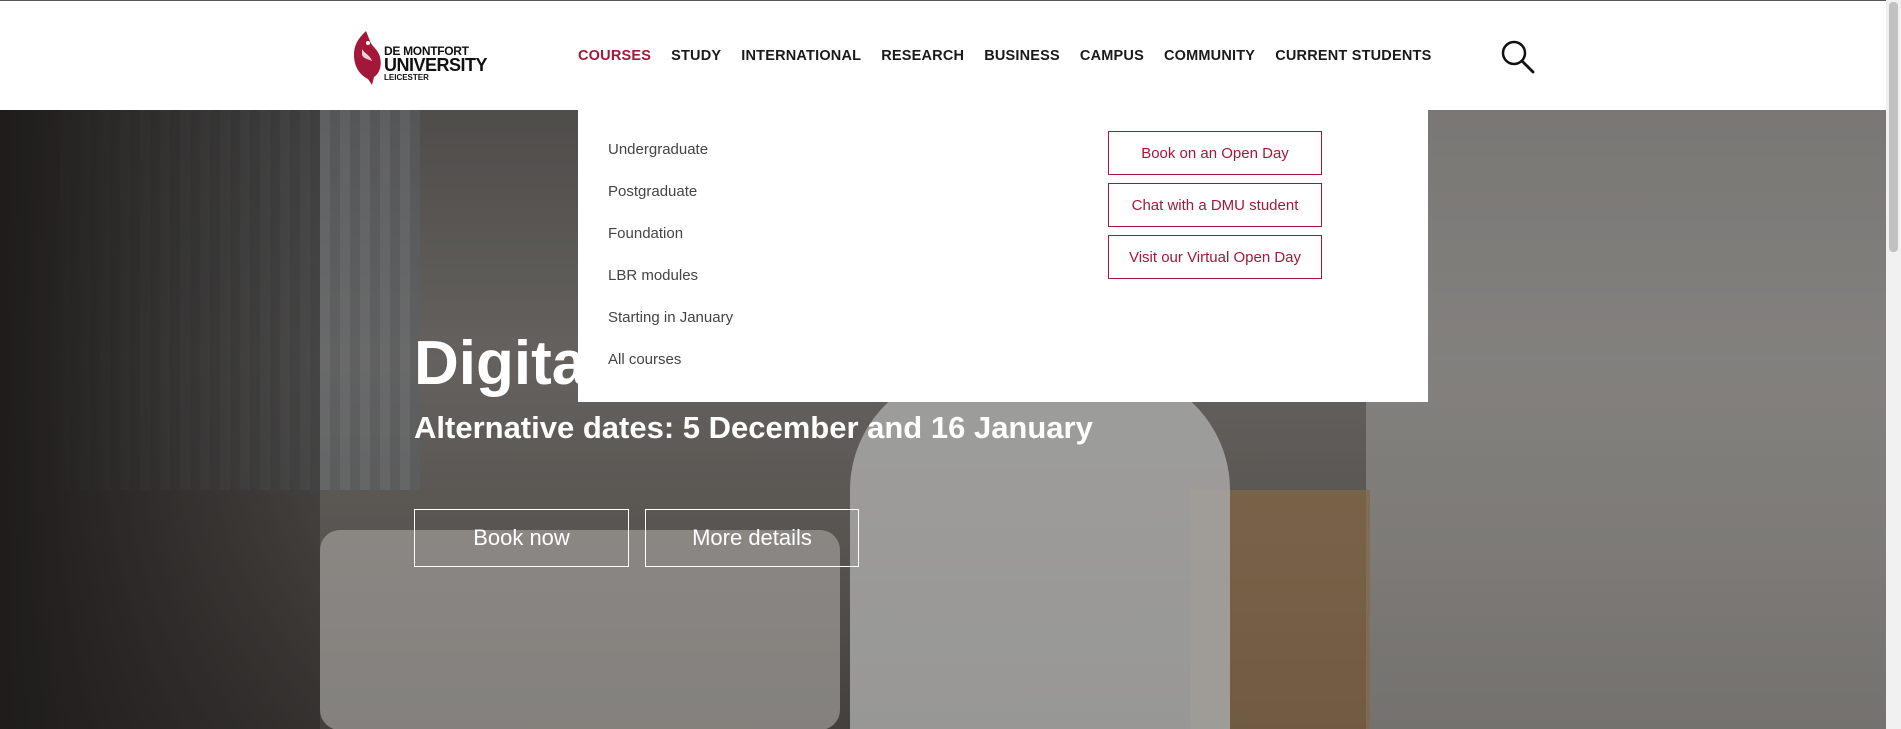 Image resolution: width=1901 pixels, height=729 pixels. What do you see at coordinates (670, 246) in the screenshot?
I see `dropdown-link-foundation: Foundation` at bounding box center [670, 246].